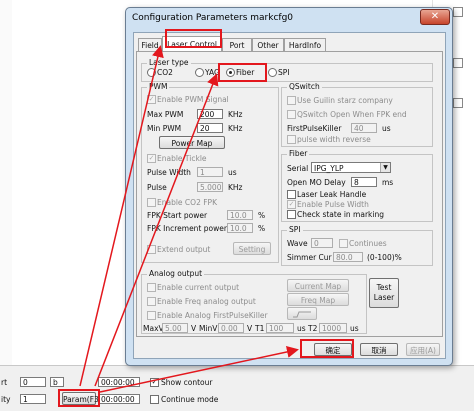 The height and width of the screenshot is (411, 474). What do you see at coordinates (193, 38) in the screenshot?
I see `annotation-box-laser-control-tab` at bounding box center [193, 38].